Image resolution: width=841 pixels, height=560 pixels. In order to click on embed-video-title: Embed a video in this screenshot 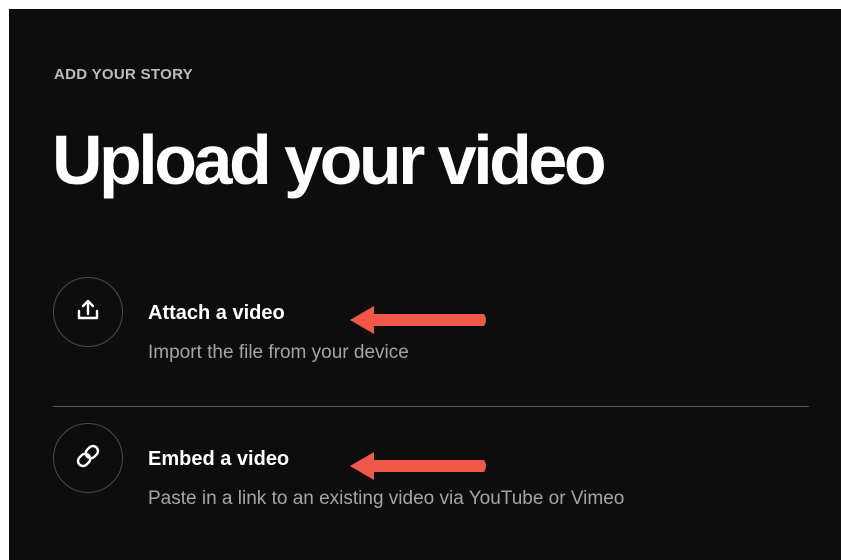, I will do `click(219, 459)`.